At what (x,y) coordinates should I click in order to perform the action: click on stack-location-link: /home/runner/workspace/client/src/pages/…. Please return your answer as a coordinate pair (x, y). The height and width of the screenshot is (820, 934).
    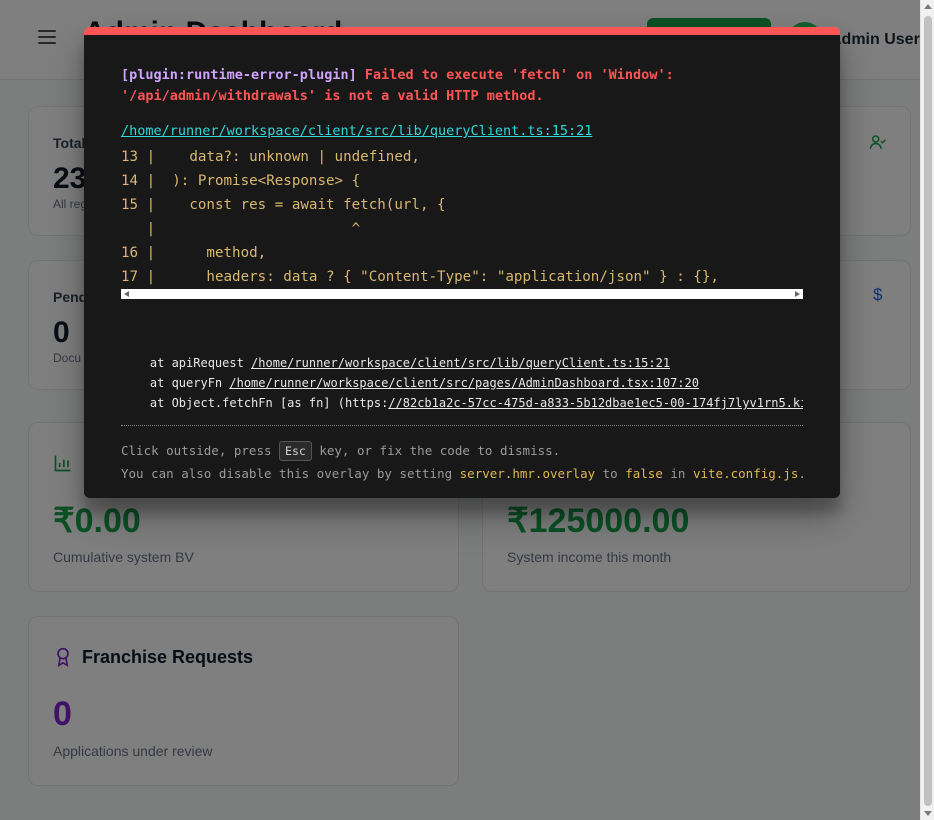
    Looking at the image, I should click on (464, 383).